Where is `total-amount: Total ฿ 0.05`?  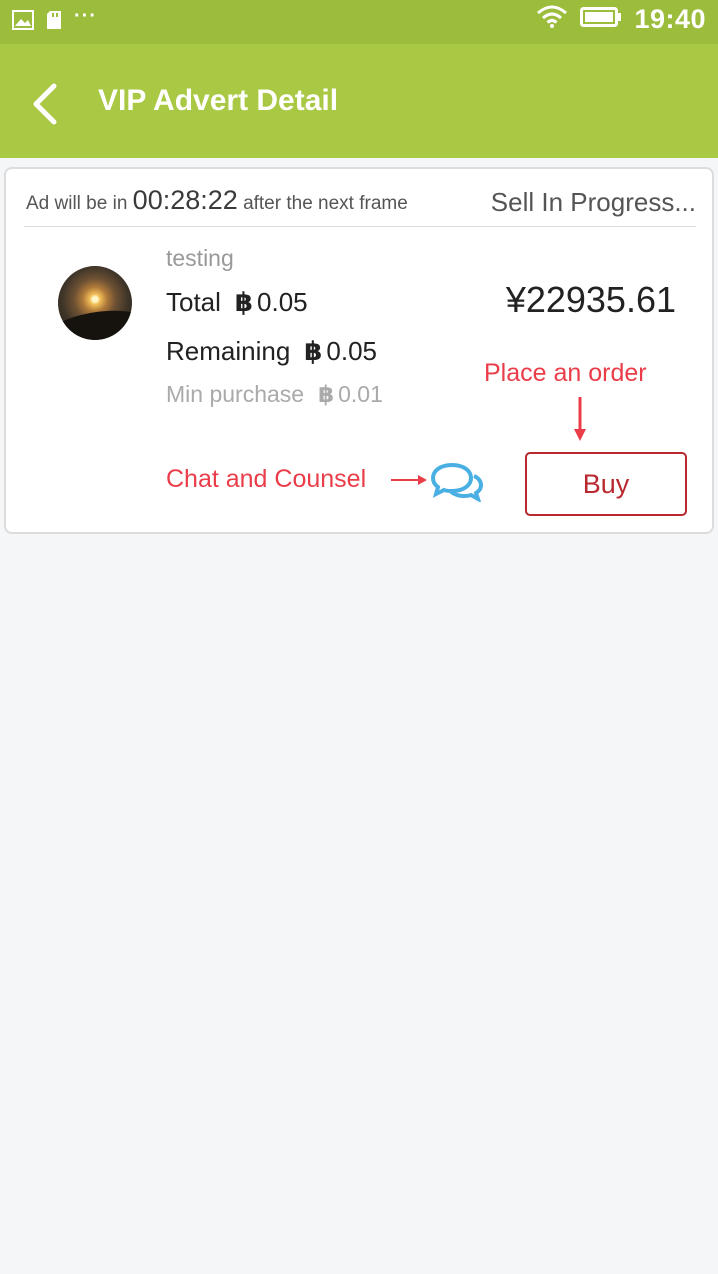
total-amount: Total ฿ 0.05 is located at coordinates (237, 302).